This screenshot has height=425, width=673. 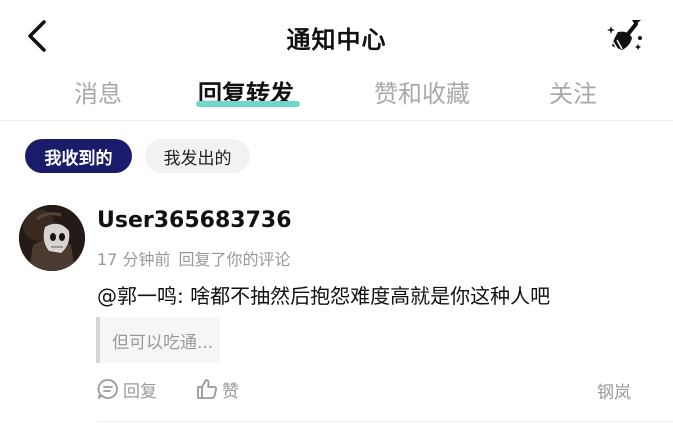 I want to click on like-button: 赞, so click(x=217, y=389).